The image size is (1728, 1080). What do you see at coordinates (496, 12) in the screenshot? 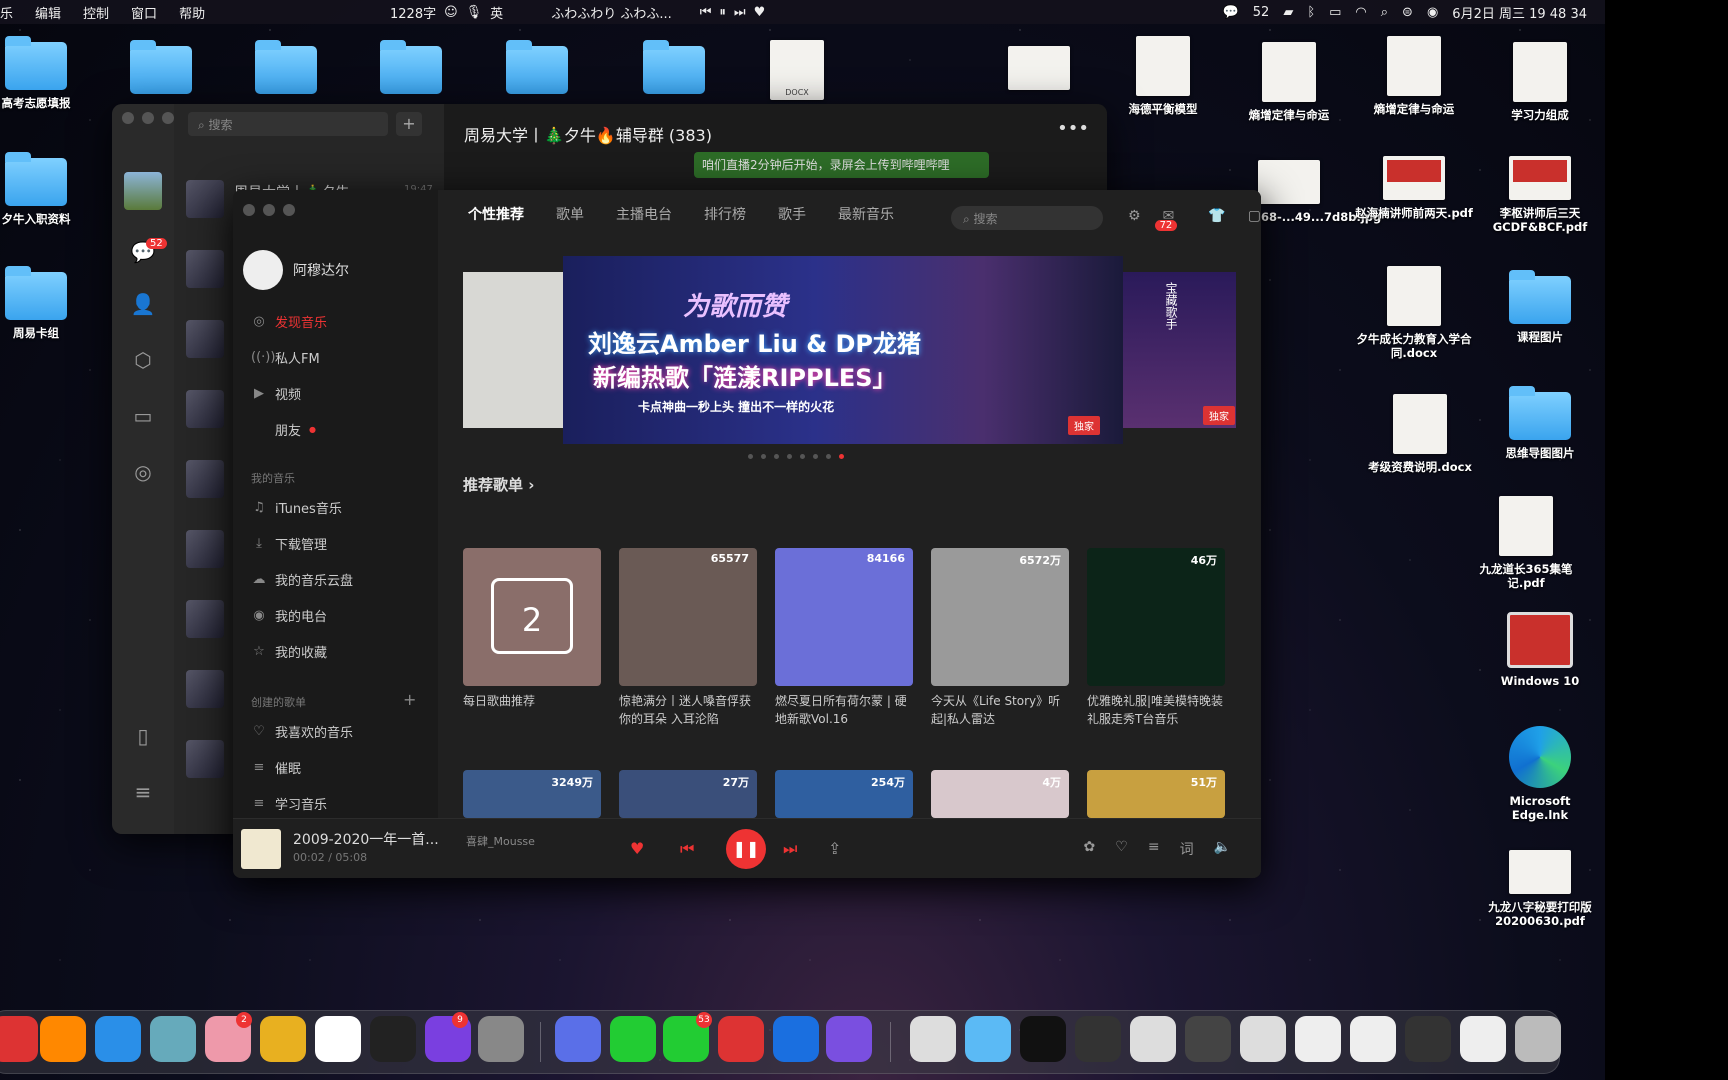
I see `ime-indicator: 英` at bounding box center [496, 12].